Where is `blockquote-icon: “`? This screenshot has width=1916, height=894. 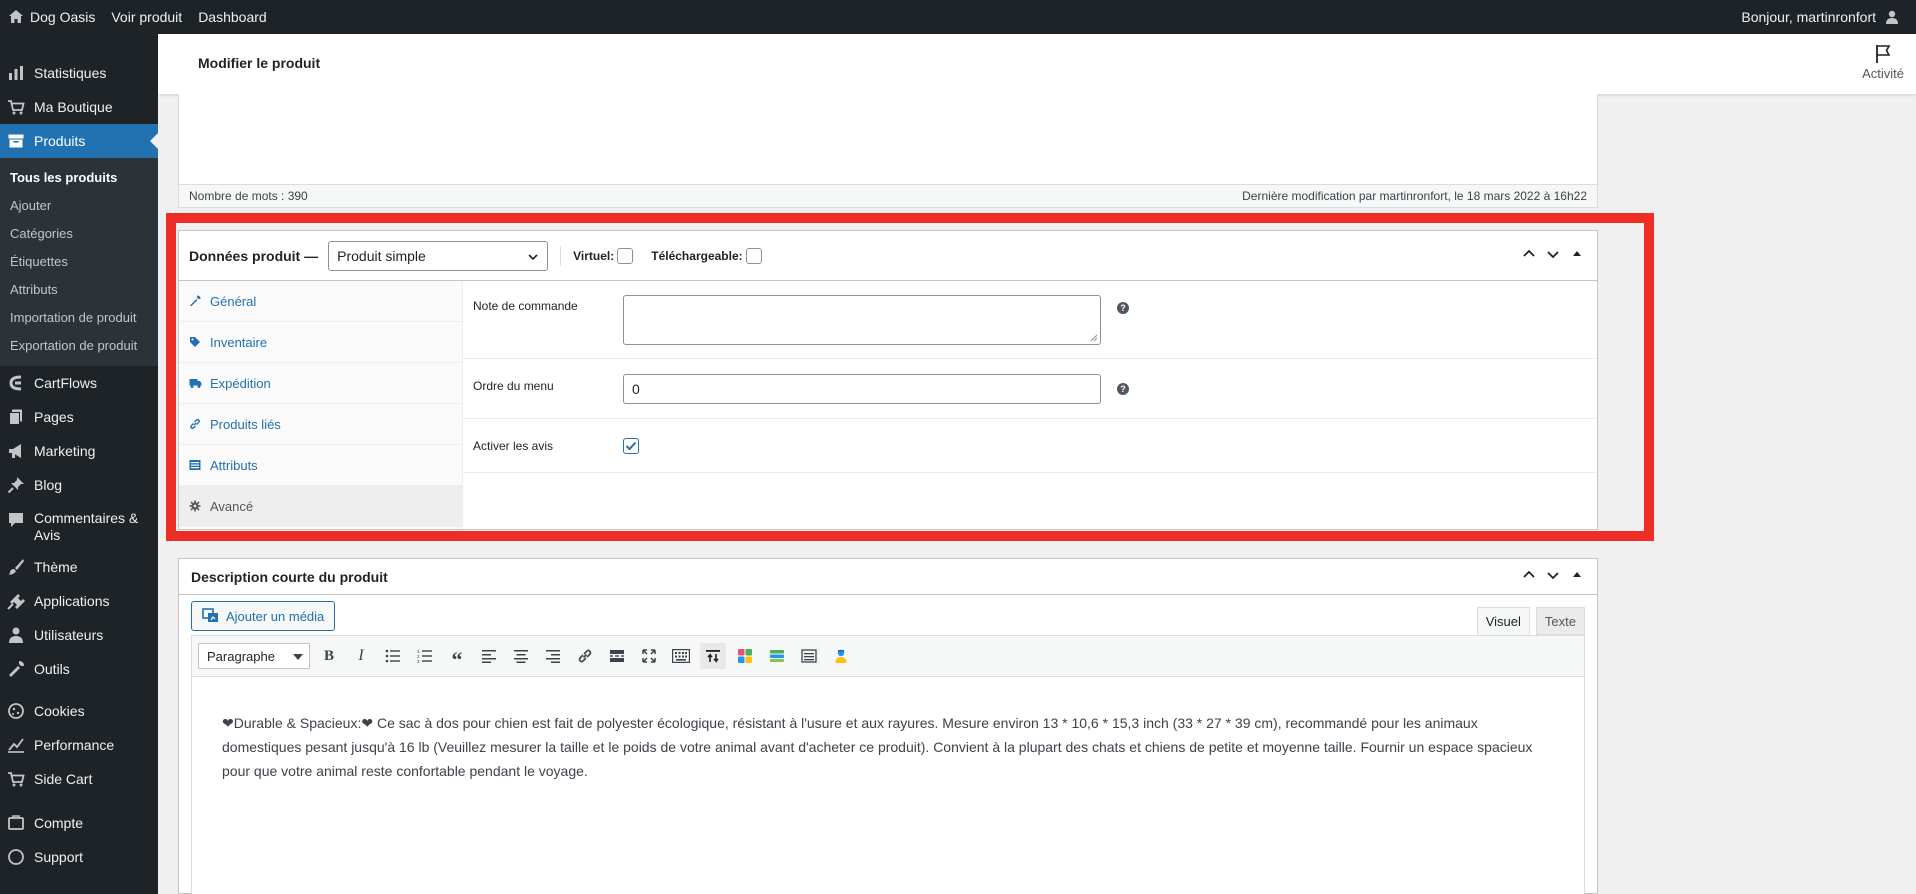
blockquote-icon: “ is located at coordinates (457, 657).